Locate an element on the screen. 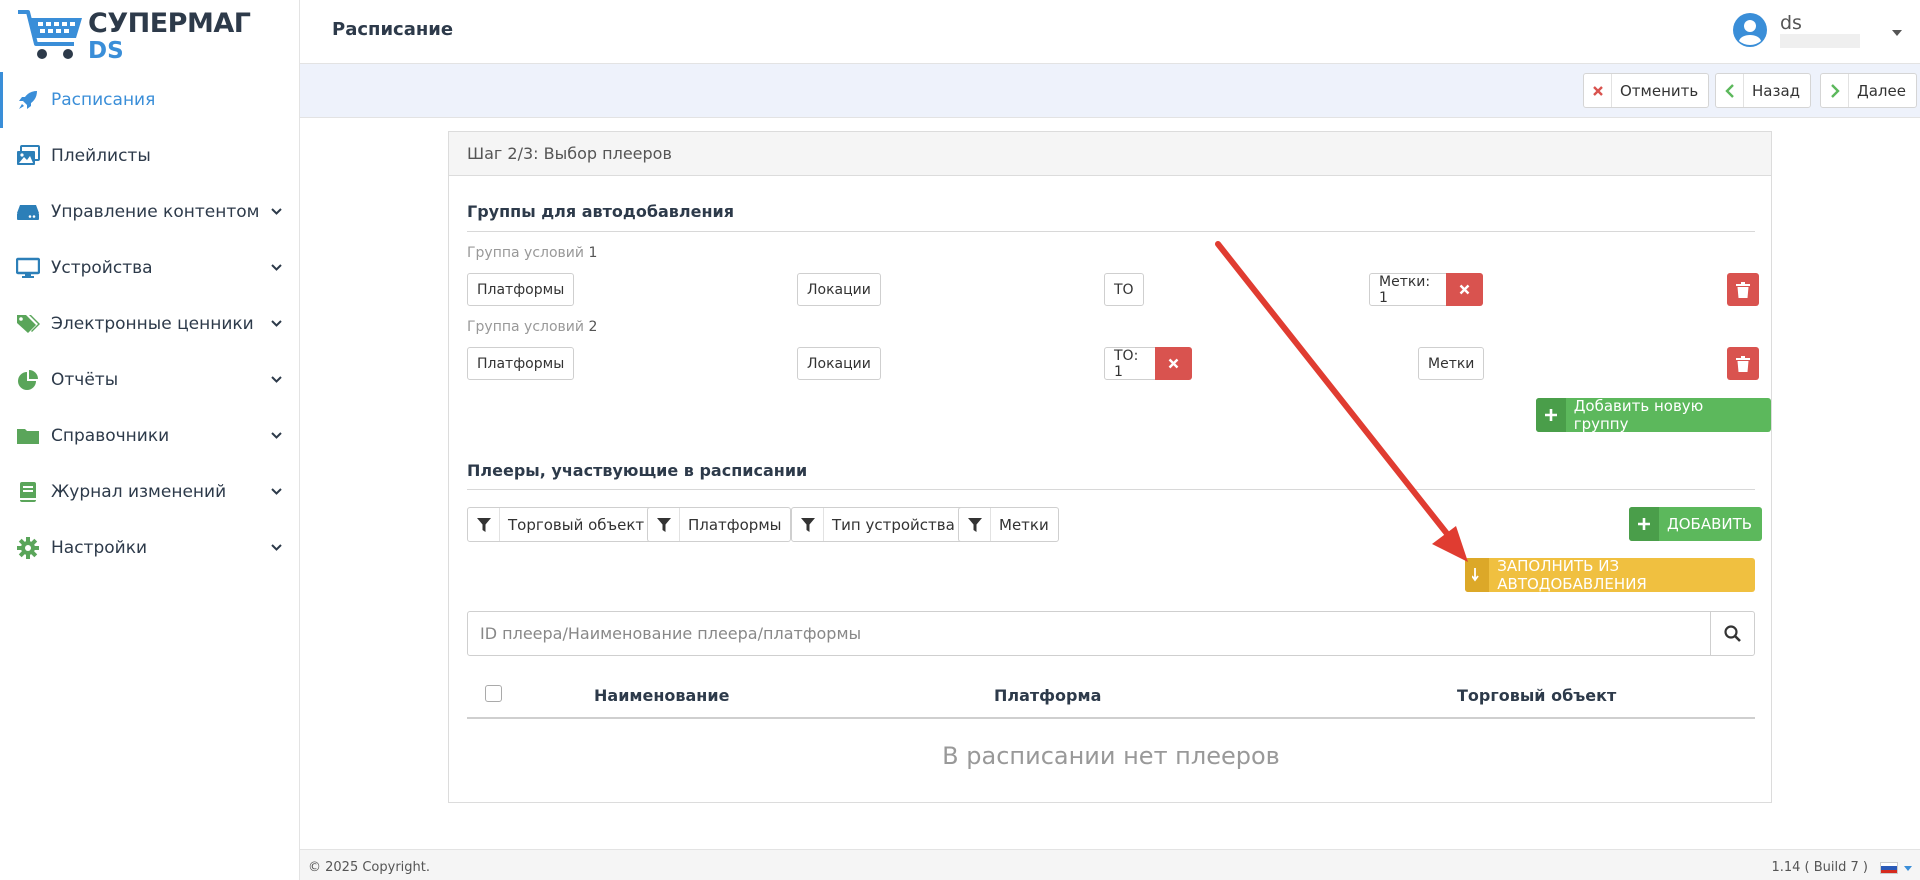 This screenshot has height=880, width=1920. filter-label: Платформы is located at coordinates (735, 524).